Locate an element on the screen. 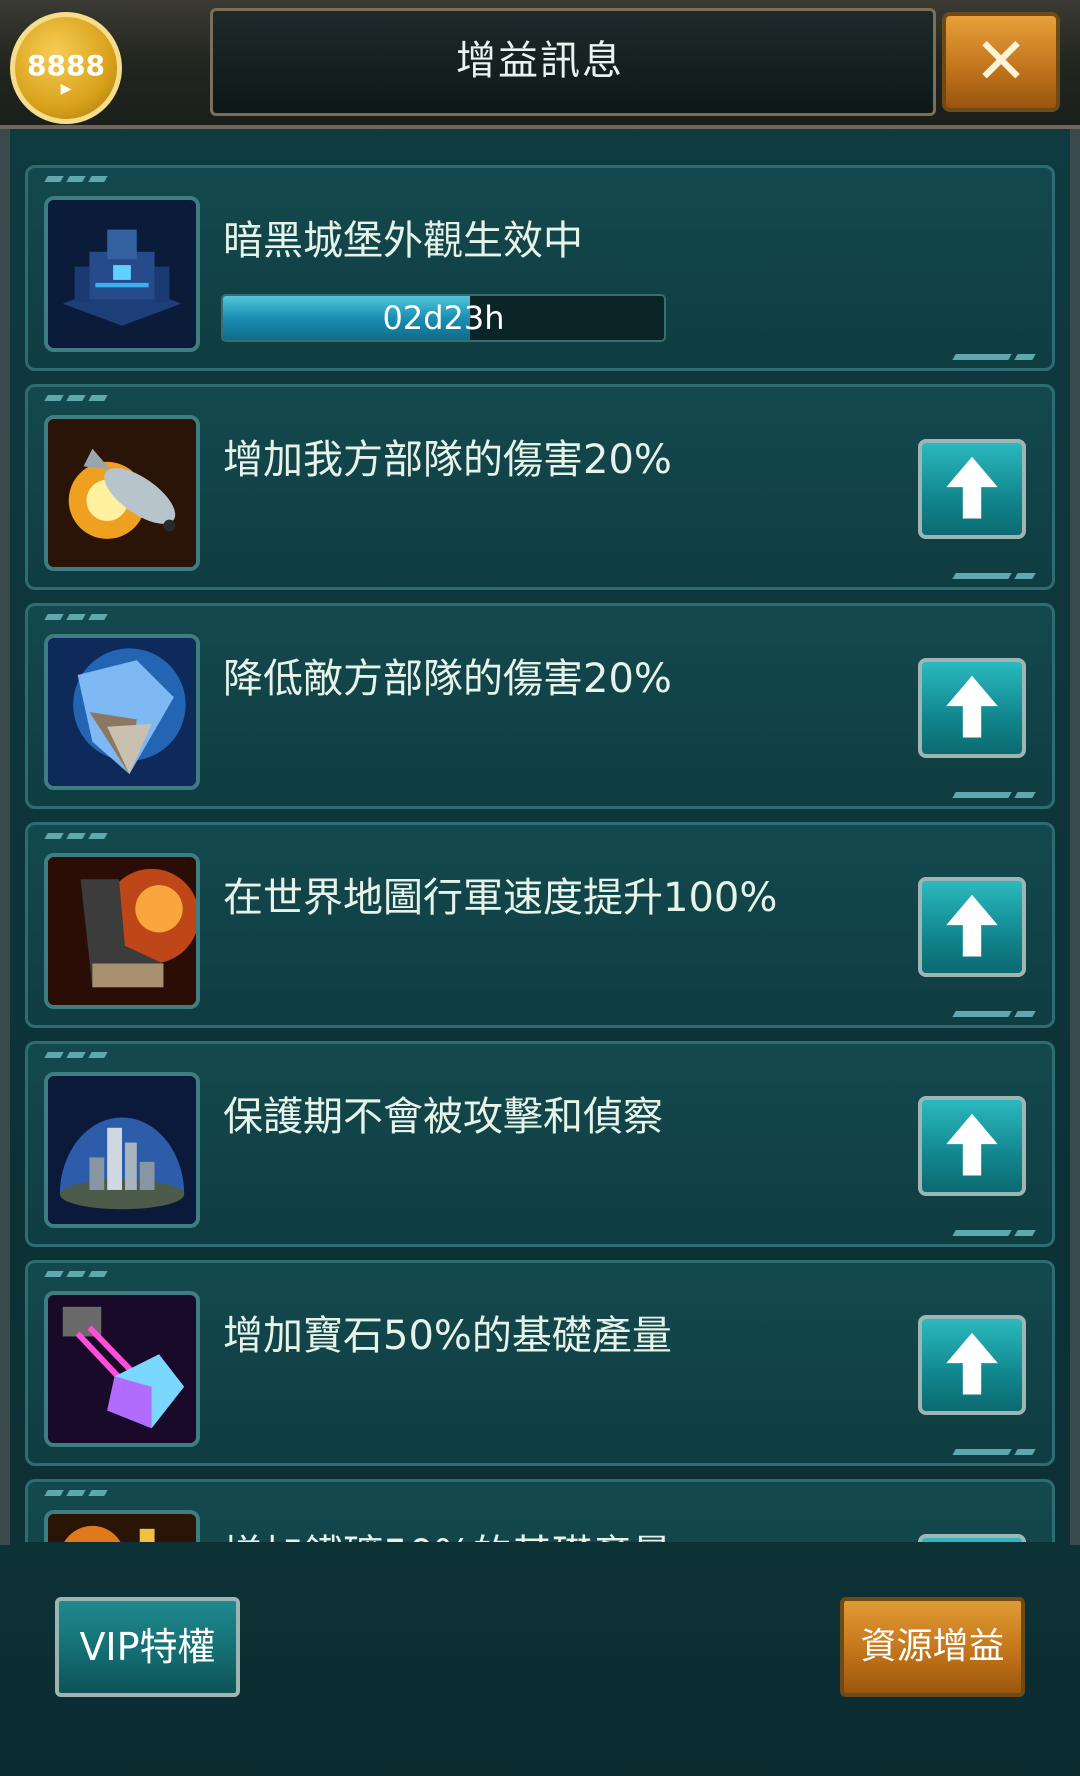 This screenshot has width=1080, height=1776. buff-timer-bar: 02d23h is located at coordinates (443, 318).